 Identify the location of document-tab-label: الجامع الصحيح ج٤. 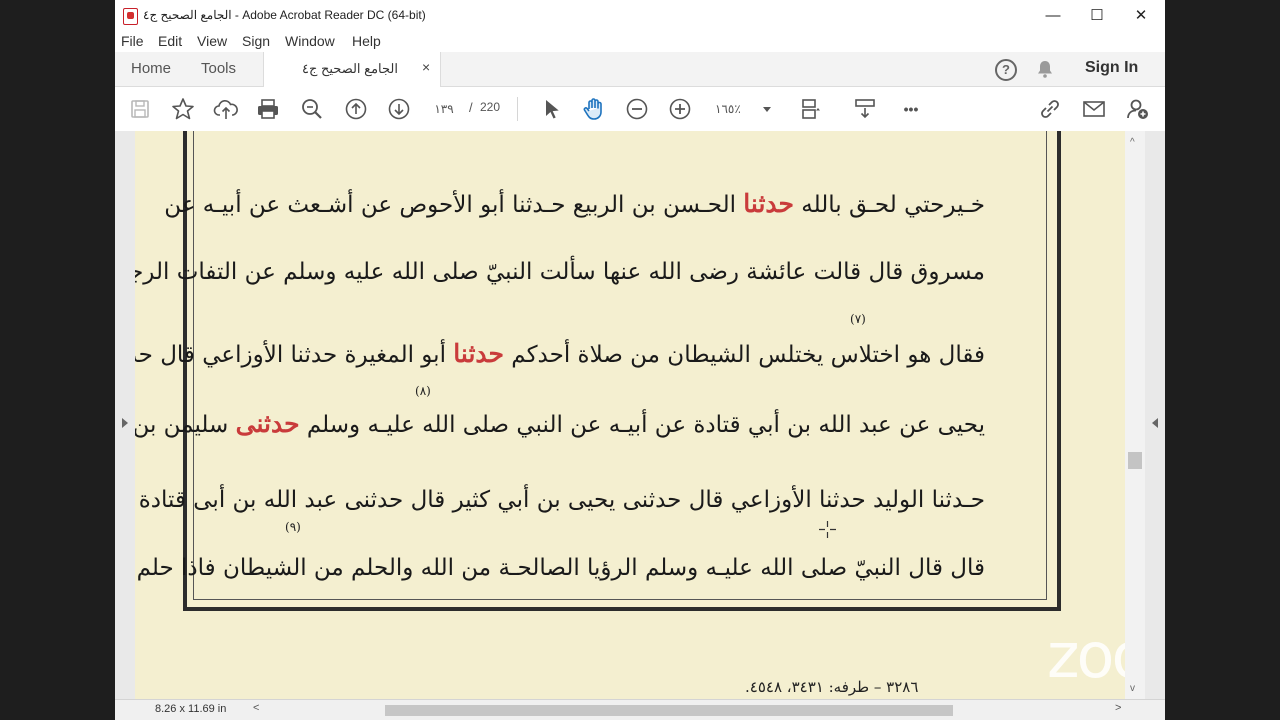
(350, 68).